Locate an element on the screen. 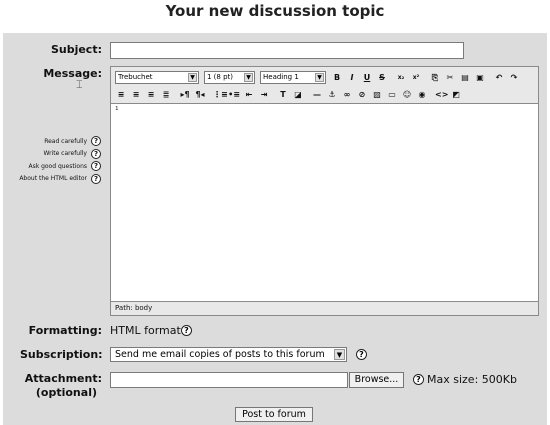 The image size is (550, 425). unordered-list-icon: •≡ is located at coordinates (234, 94).